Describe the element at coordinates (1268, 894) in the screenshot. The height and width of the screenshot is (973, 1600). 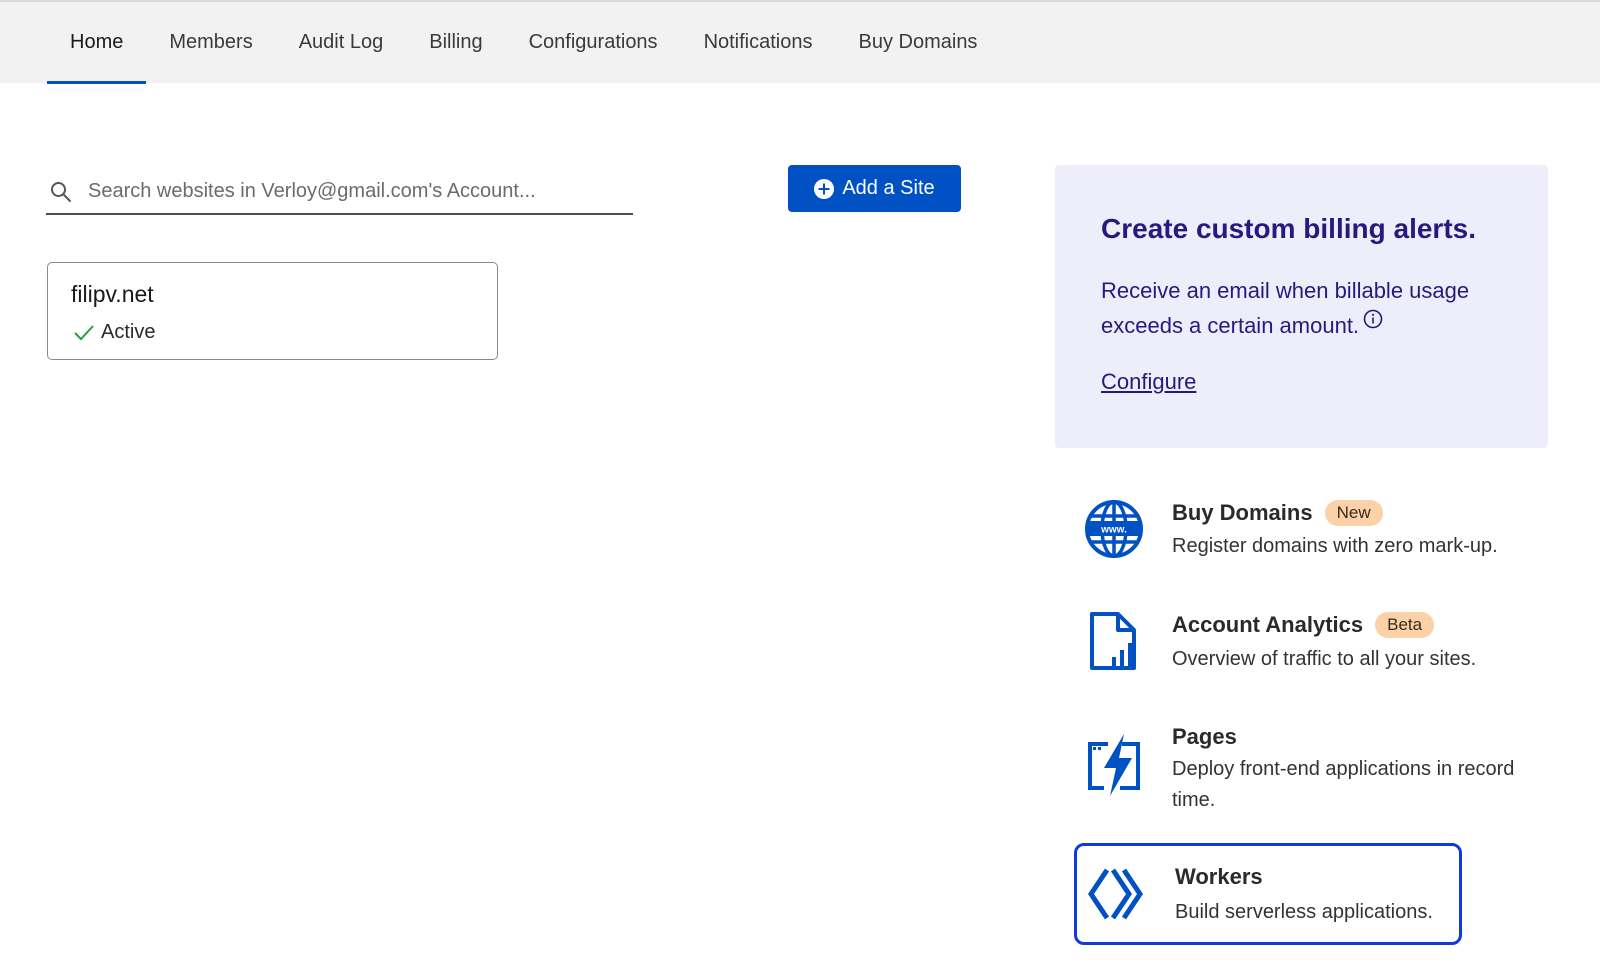
I see `feature-workers: Workers Build serverless applications.` at that location.